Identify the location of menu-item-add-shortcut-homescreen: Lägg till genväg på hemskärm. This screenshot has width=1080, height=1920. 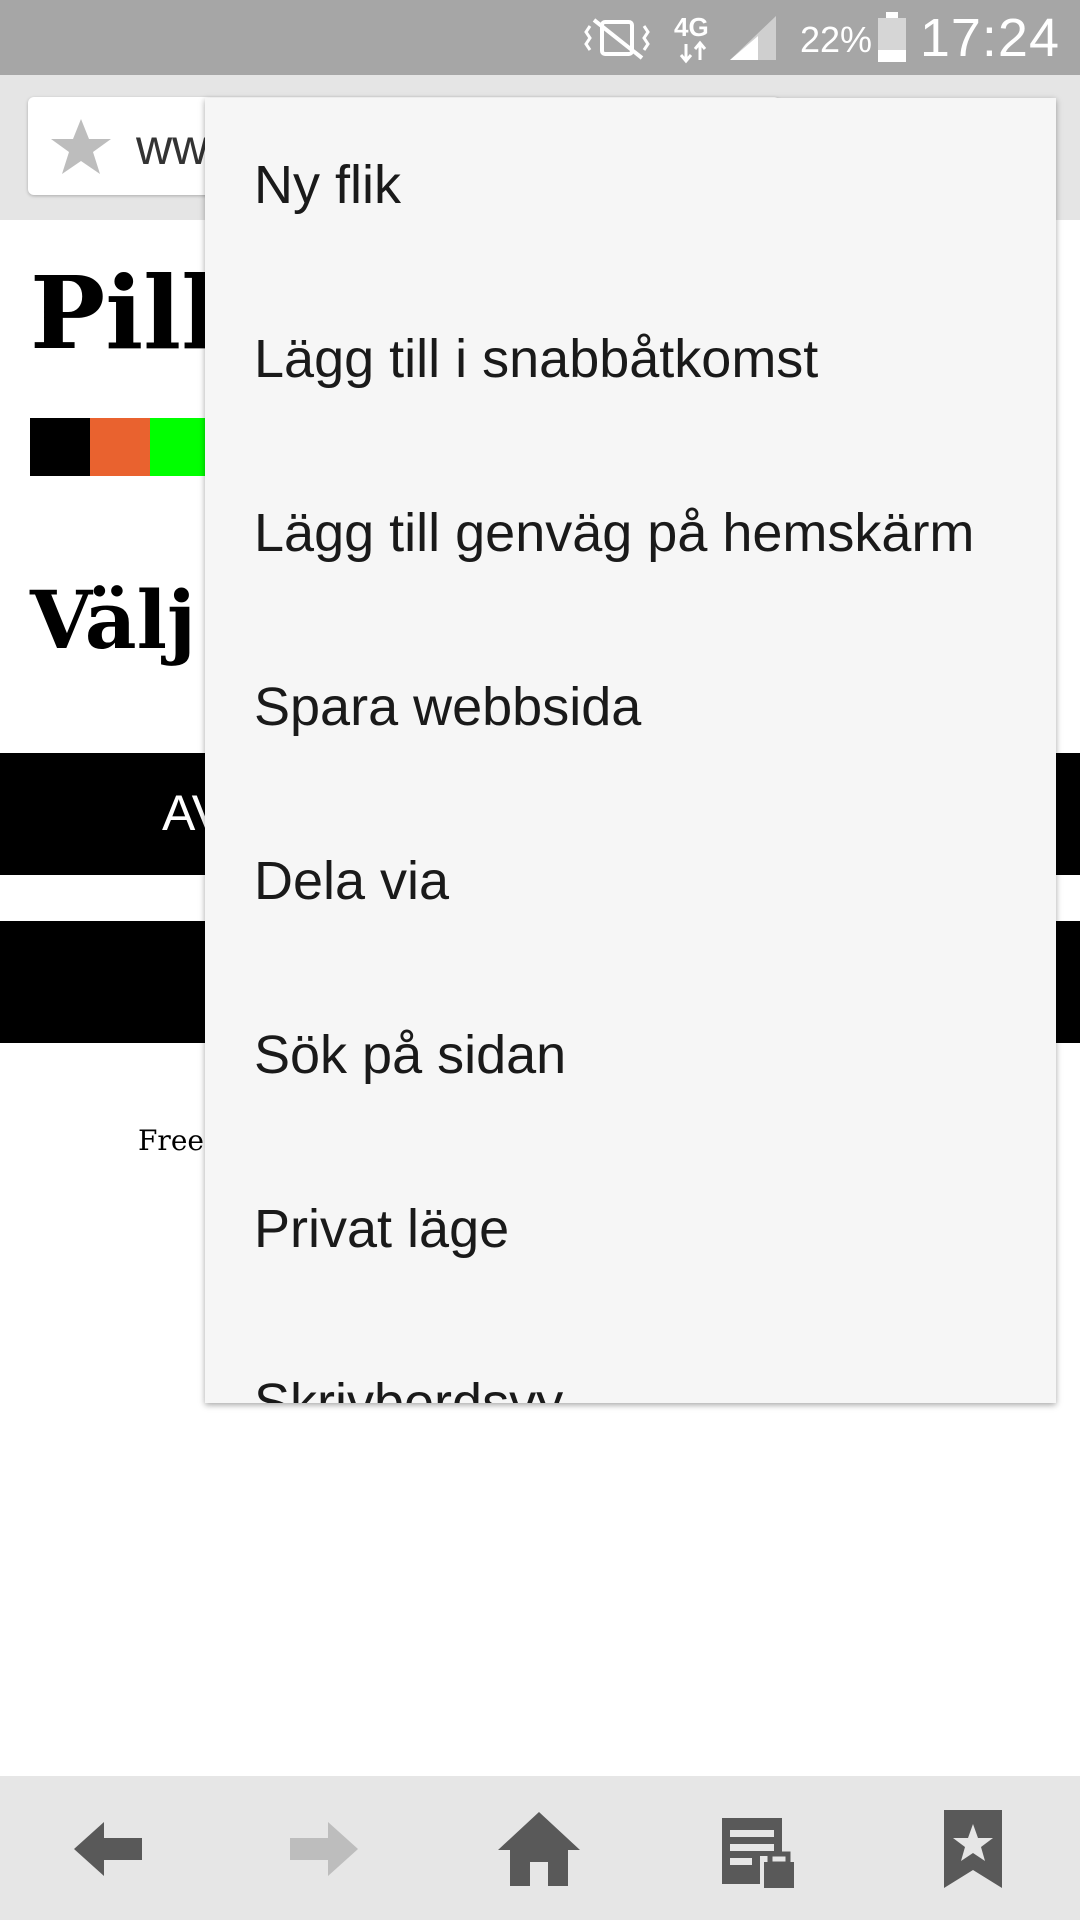
(630, 533).